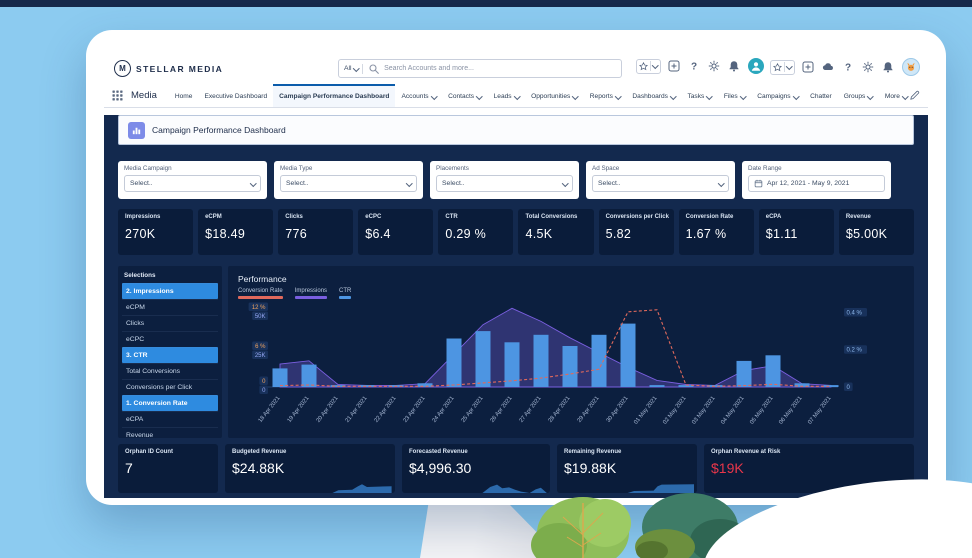 The width and height of the screenshot is (972, 558). Describe the element at coordinates (819, 410) in the screenshot. I see `x-tick-label: 07 May 2021` at that location.